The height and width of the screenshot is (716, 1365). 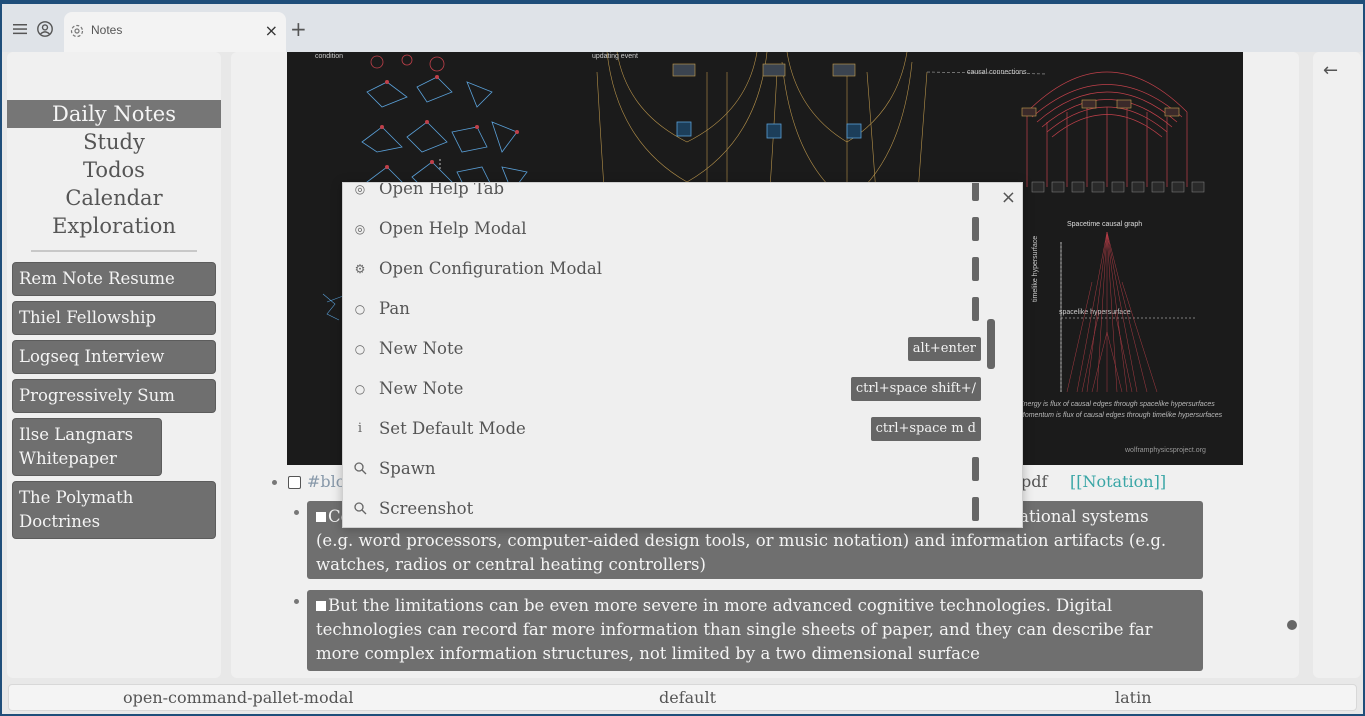 I want to click on sidebar-item-study: Study, so click(x=114, y=142).